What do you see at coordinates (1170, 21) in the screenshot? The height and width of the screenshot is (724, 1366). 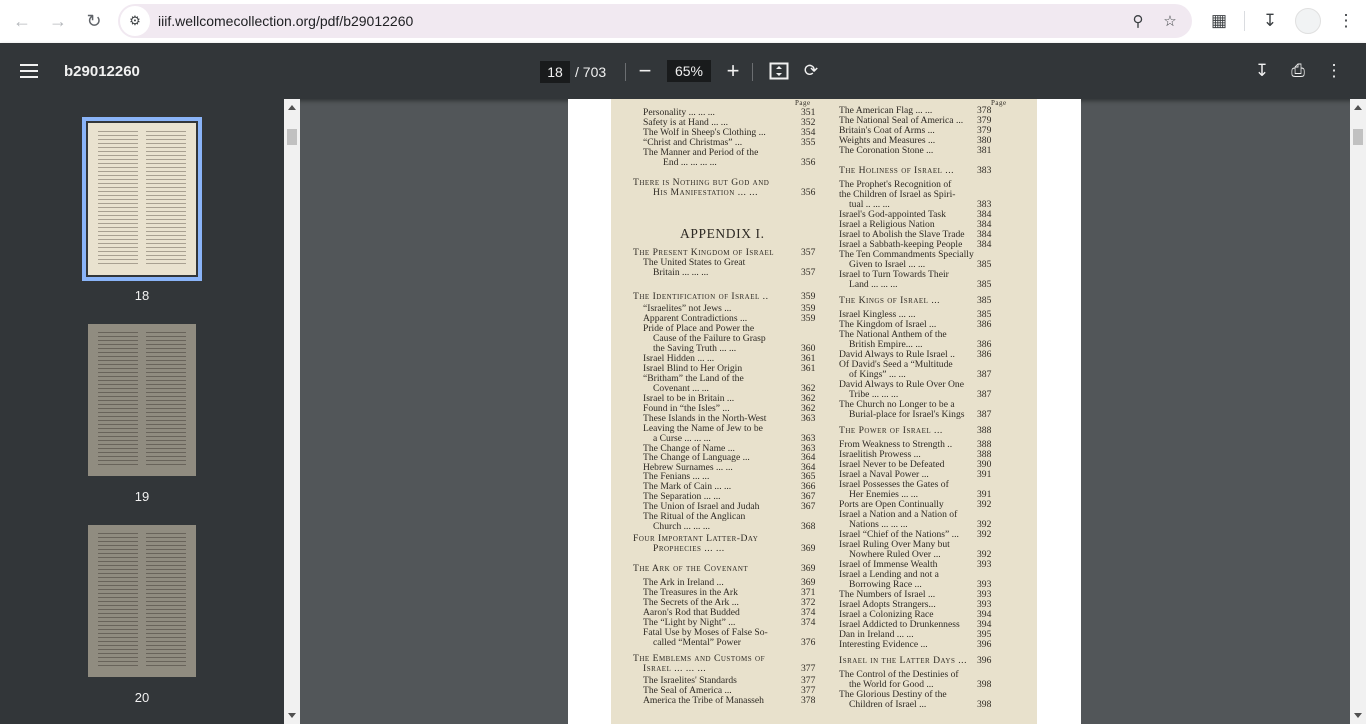 I see `bookmark-star-icon: ☆` at bounding box center [1170, 21].